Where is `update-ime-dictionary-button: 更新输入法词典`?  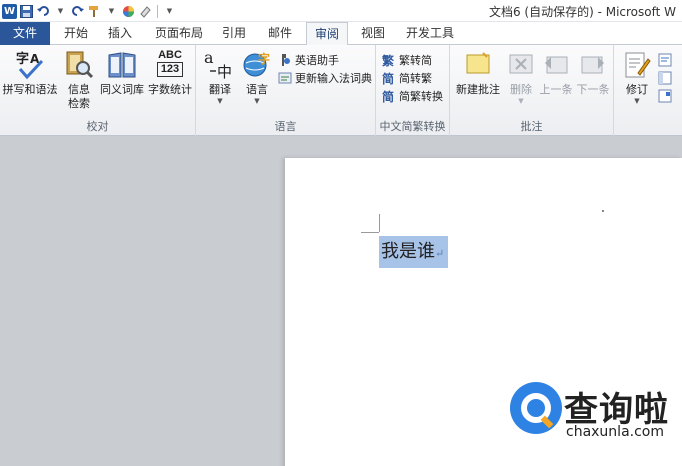 update-ime-dictionary-button: 更新输入法词典 is located at coordinates (325, 78).